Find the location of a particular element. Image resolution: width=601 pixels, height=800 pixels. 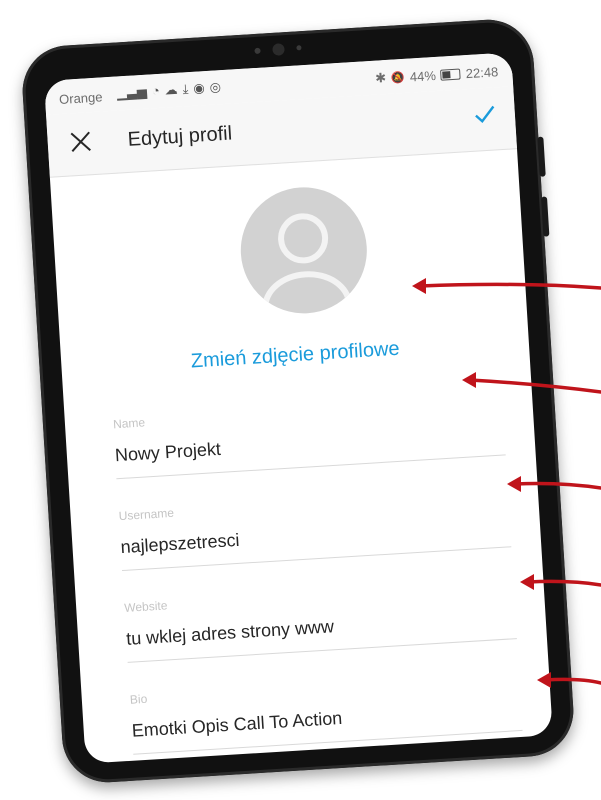

signal-icon: ▁▃▅ is located at coordinates (132, 92).